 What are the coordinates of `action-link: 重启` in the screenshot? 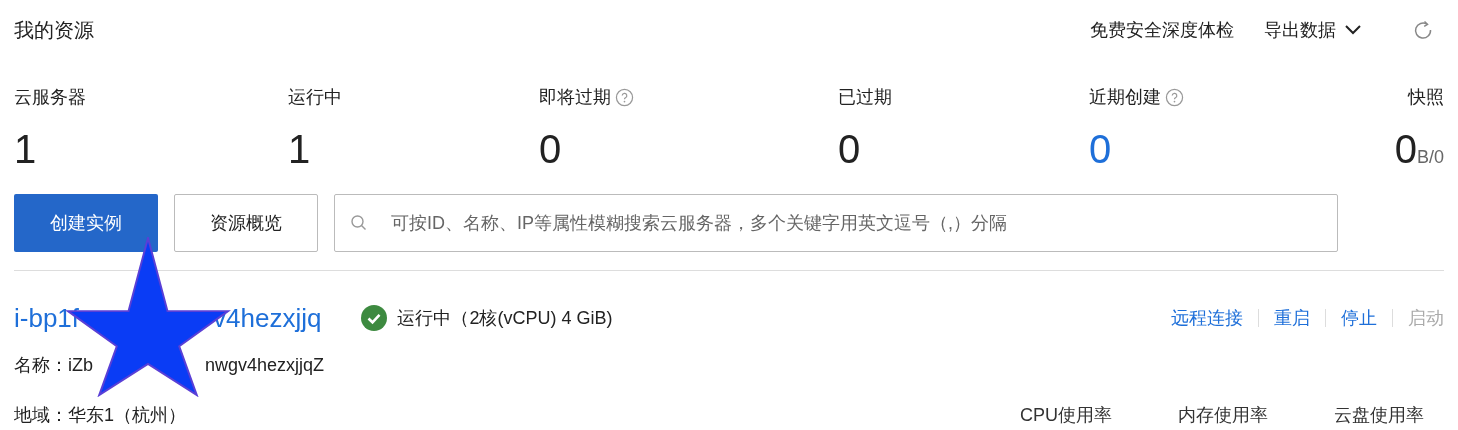 It's located at (1292, 318).